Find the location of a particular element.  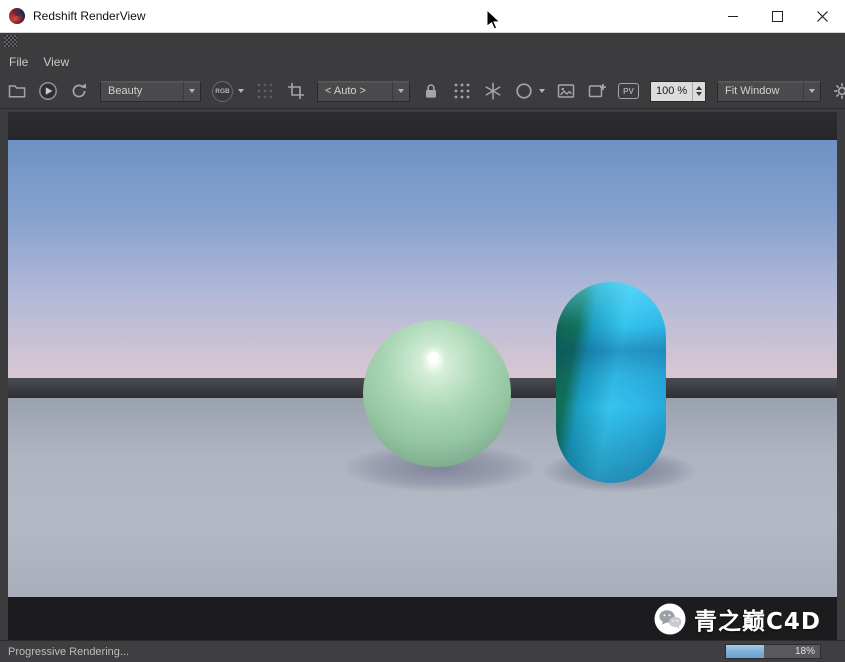

save-snapshot-icon is located at coordinates (17, 91).